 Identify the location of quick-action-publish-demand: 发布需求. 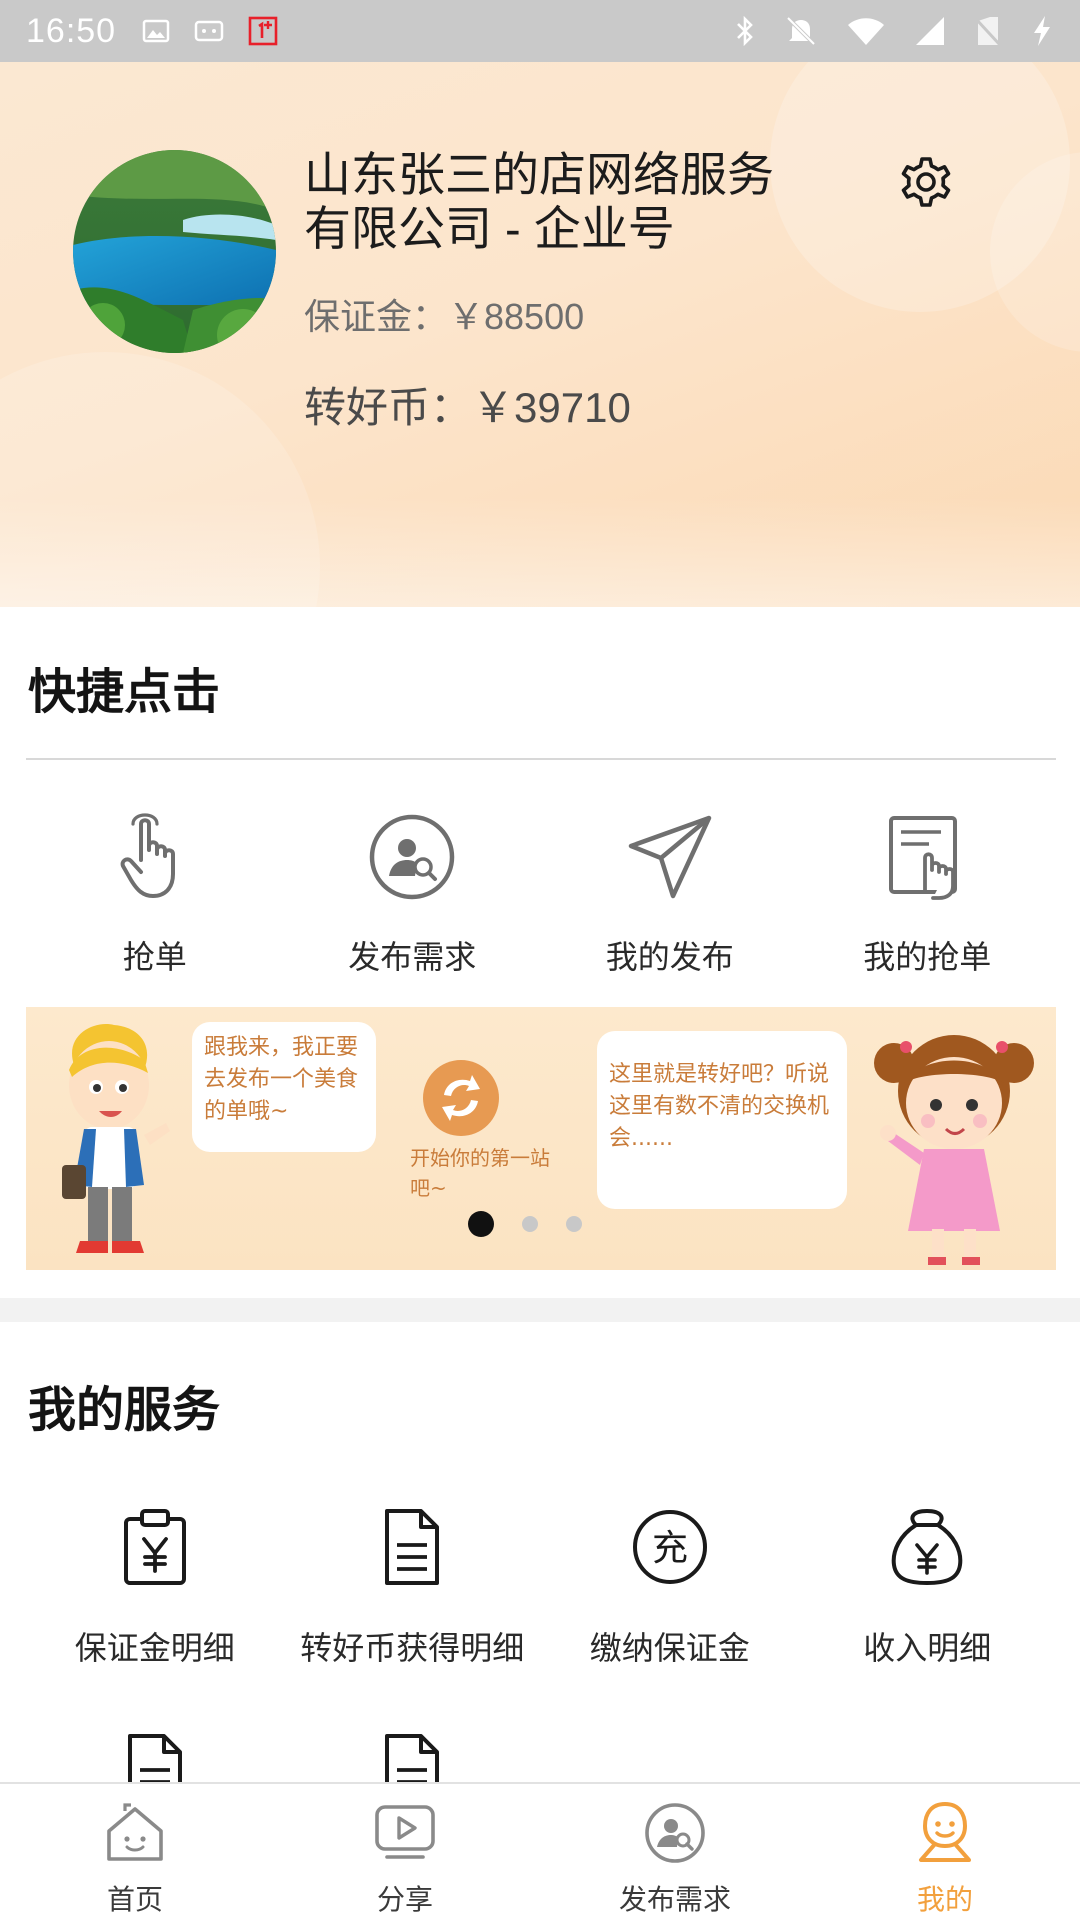
(413, 894).